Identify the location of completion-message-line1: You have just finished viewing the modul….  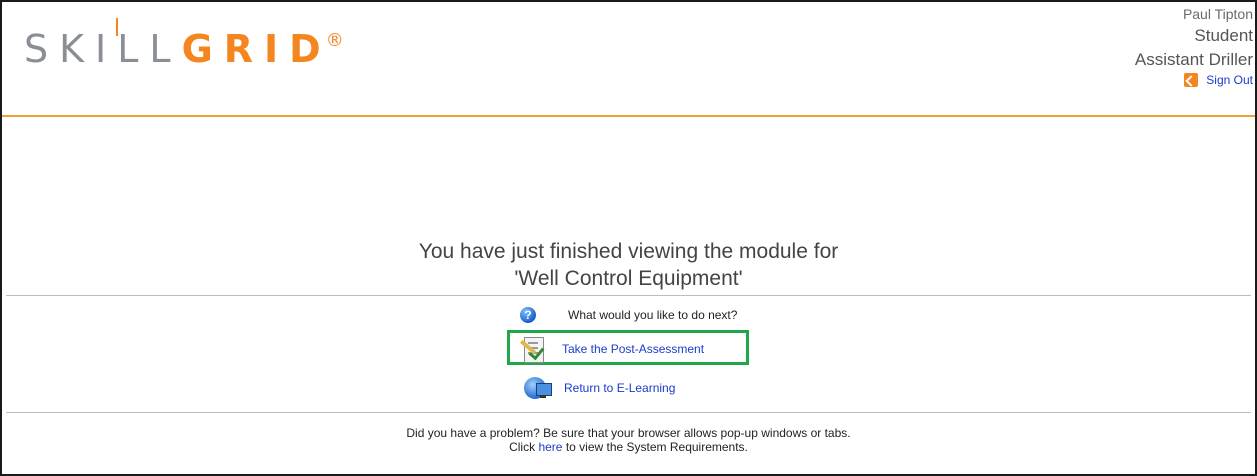
(628, 251).